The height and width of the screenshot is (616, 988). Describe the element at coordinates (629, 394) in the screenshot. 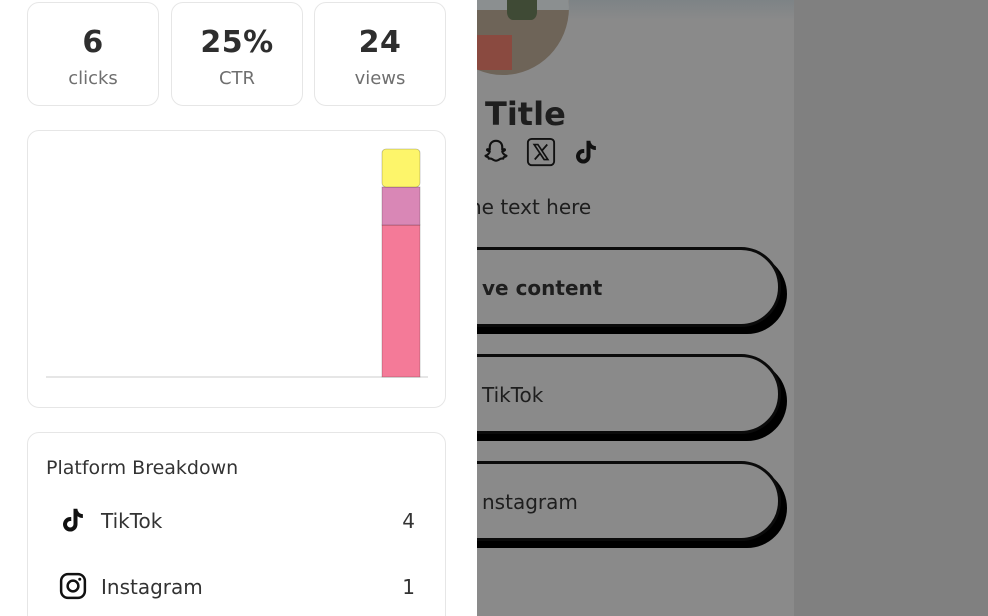

I see `link-button: TikTok` at that location.